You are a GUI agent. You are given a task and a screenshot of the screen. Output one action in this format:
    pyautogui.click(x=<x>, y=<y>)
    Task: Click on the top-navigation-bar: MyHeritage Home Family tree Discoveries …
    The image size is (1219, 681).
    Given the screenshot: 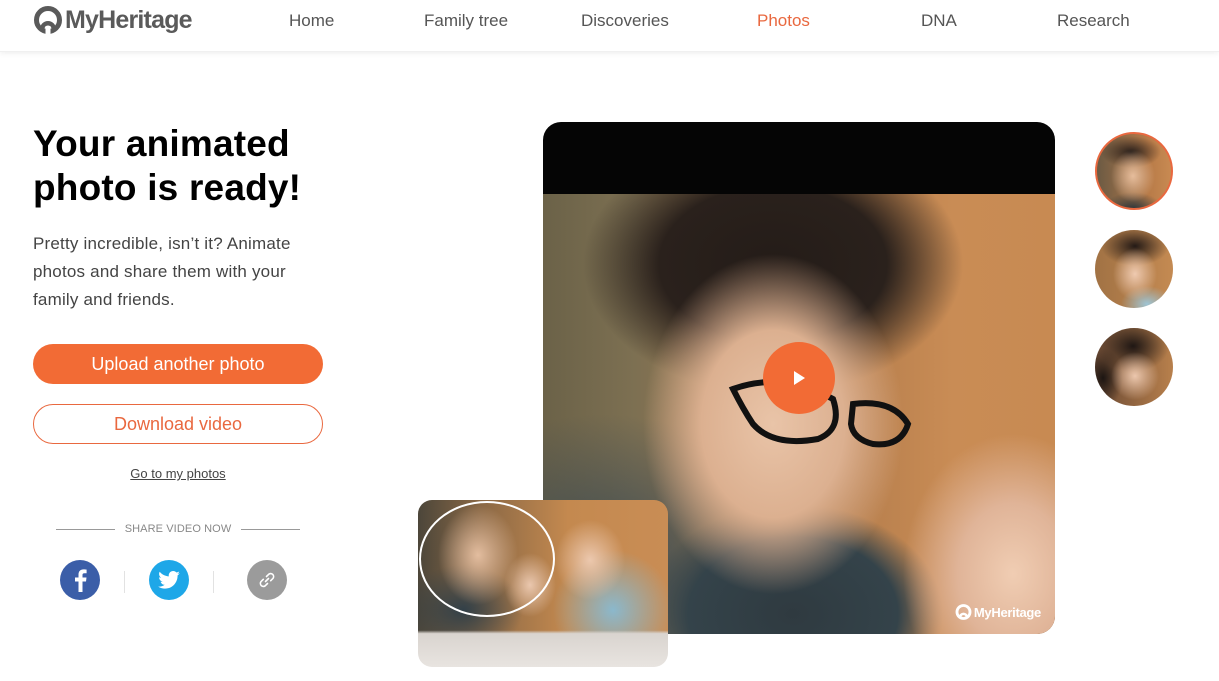 What is the action you would take?
    pyautogui.click(x=609, y=26)
    